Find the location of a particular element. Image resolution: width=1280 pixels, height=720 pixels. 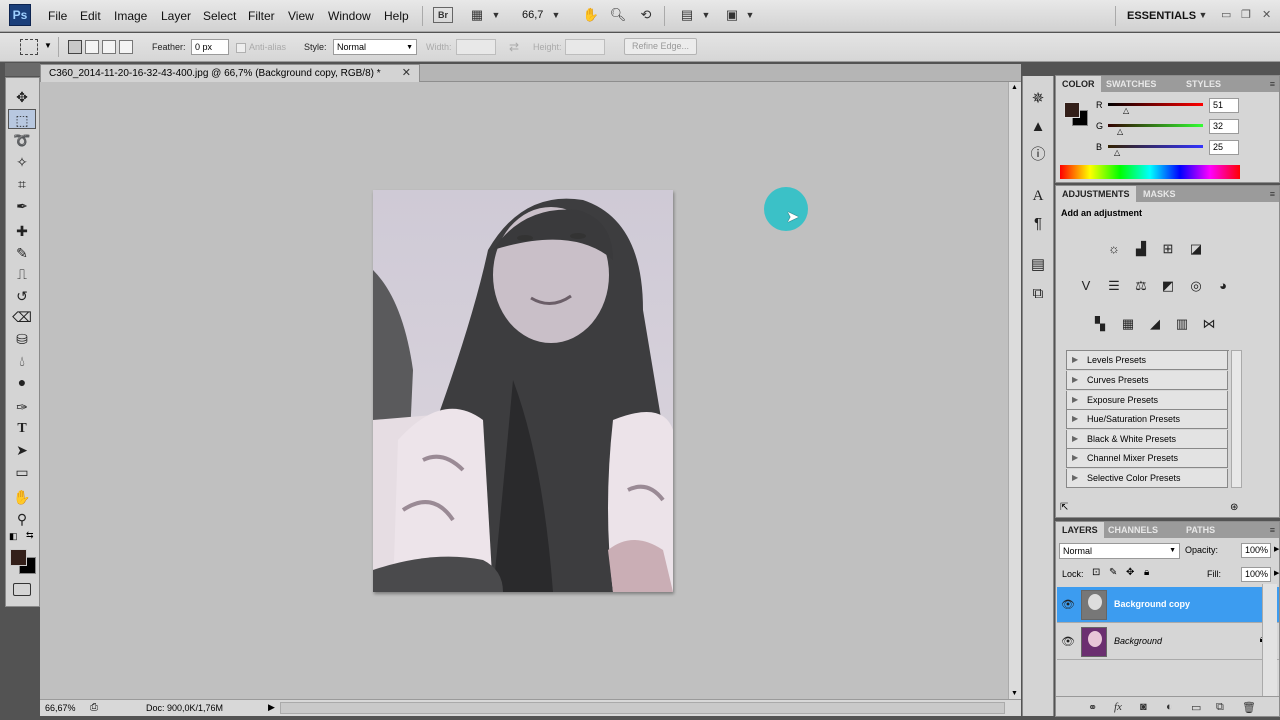

new-group-icon: ▭ is located at coordinates (1196, 707).